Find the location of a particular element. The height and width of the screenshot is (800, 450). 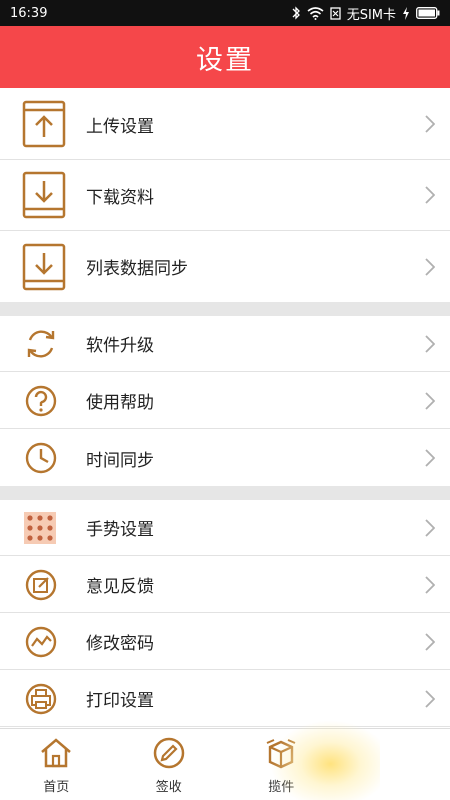

home-icon is located at coordinates (56, 755).